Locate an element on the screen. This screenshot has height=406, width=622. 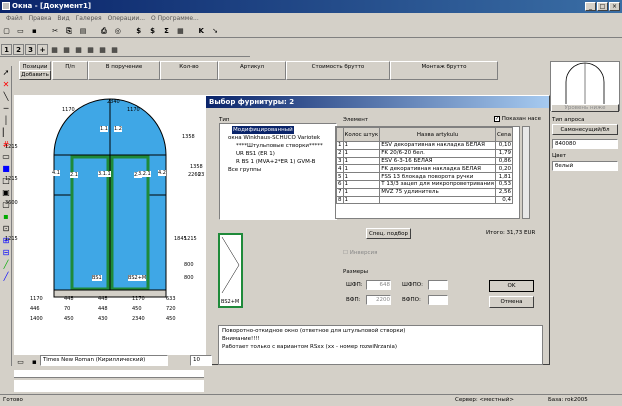
spec-select-button: Спец. подбор is located at coordinates (388, 233).